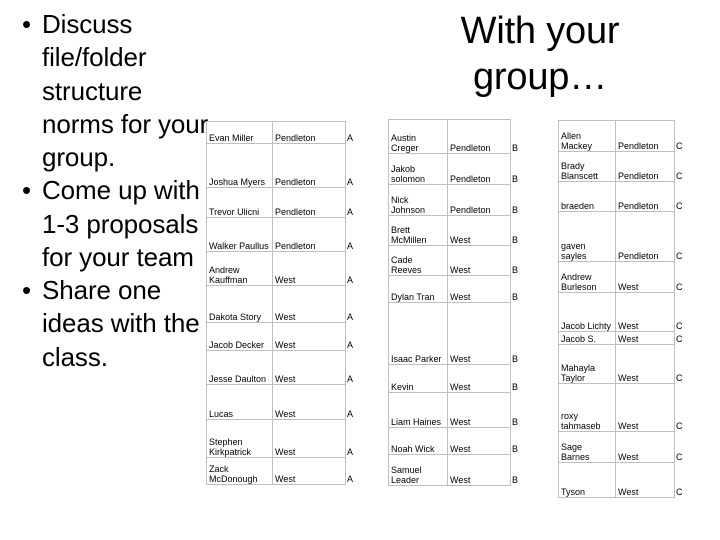 This screenshot has height=540, width=720. I want to click on cell-student-name: Jacob S., so click(587, 338).